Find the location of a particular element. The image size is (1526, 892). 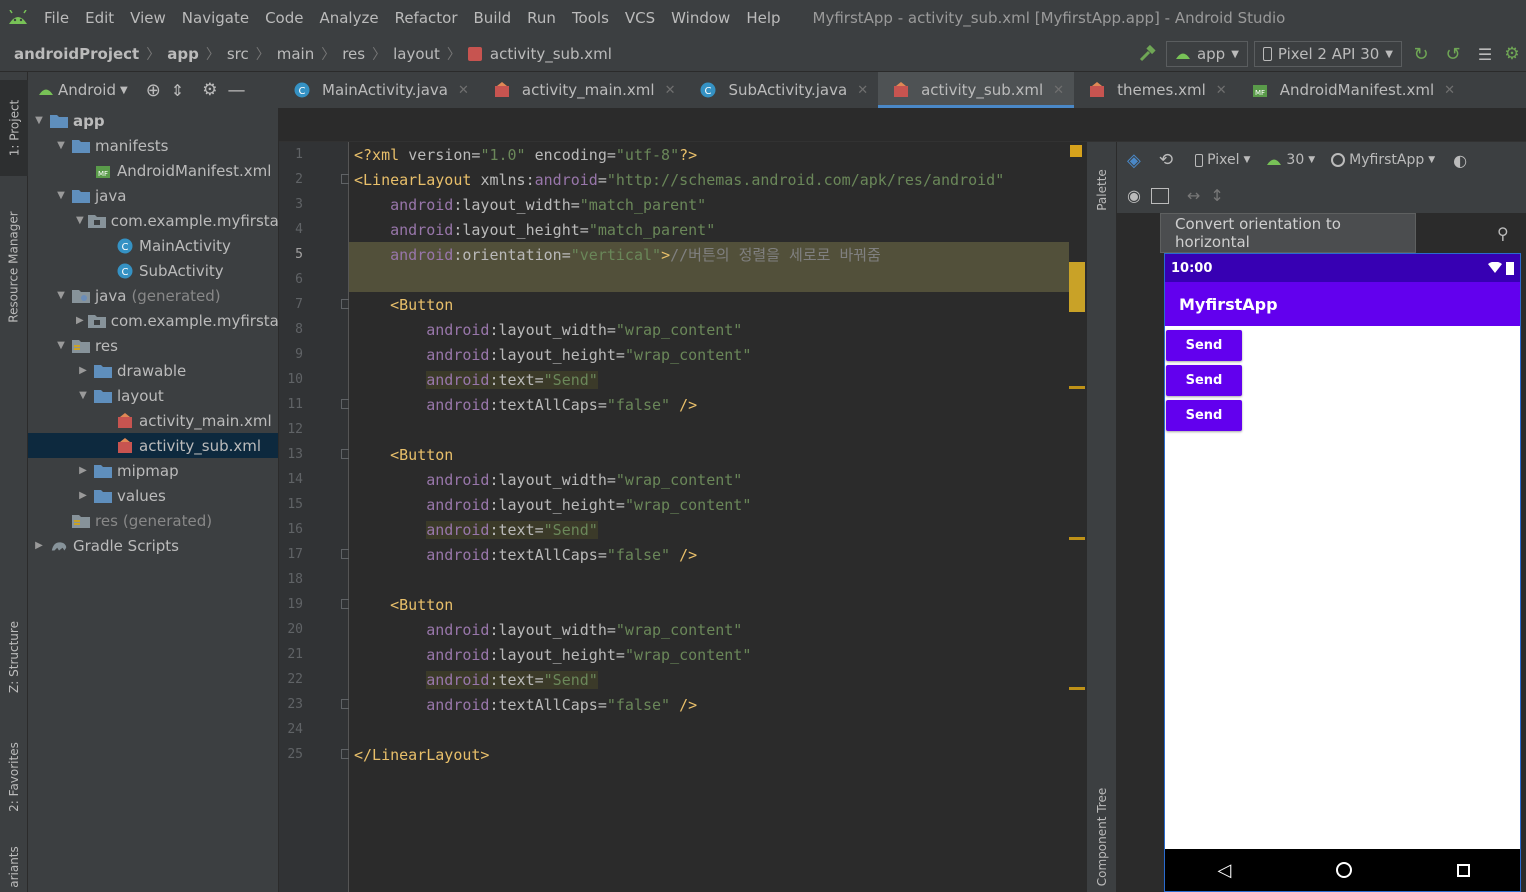

breadcrumb-item: activity_sub.xml is located at coordinates (551, 54).